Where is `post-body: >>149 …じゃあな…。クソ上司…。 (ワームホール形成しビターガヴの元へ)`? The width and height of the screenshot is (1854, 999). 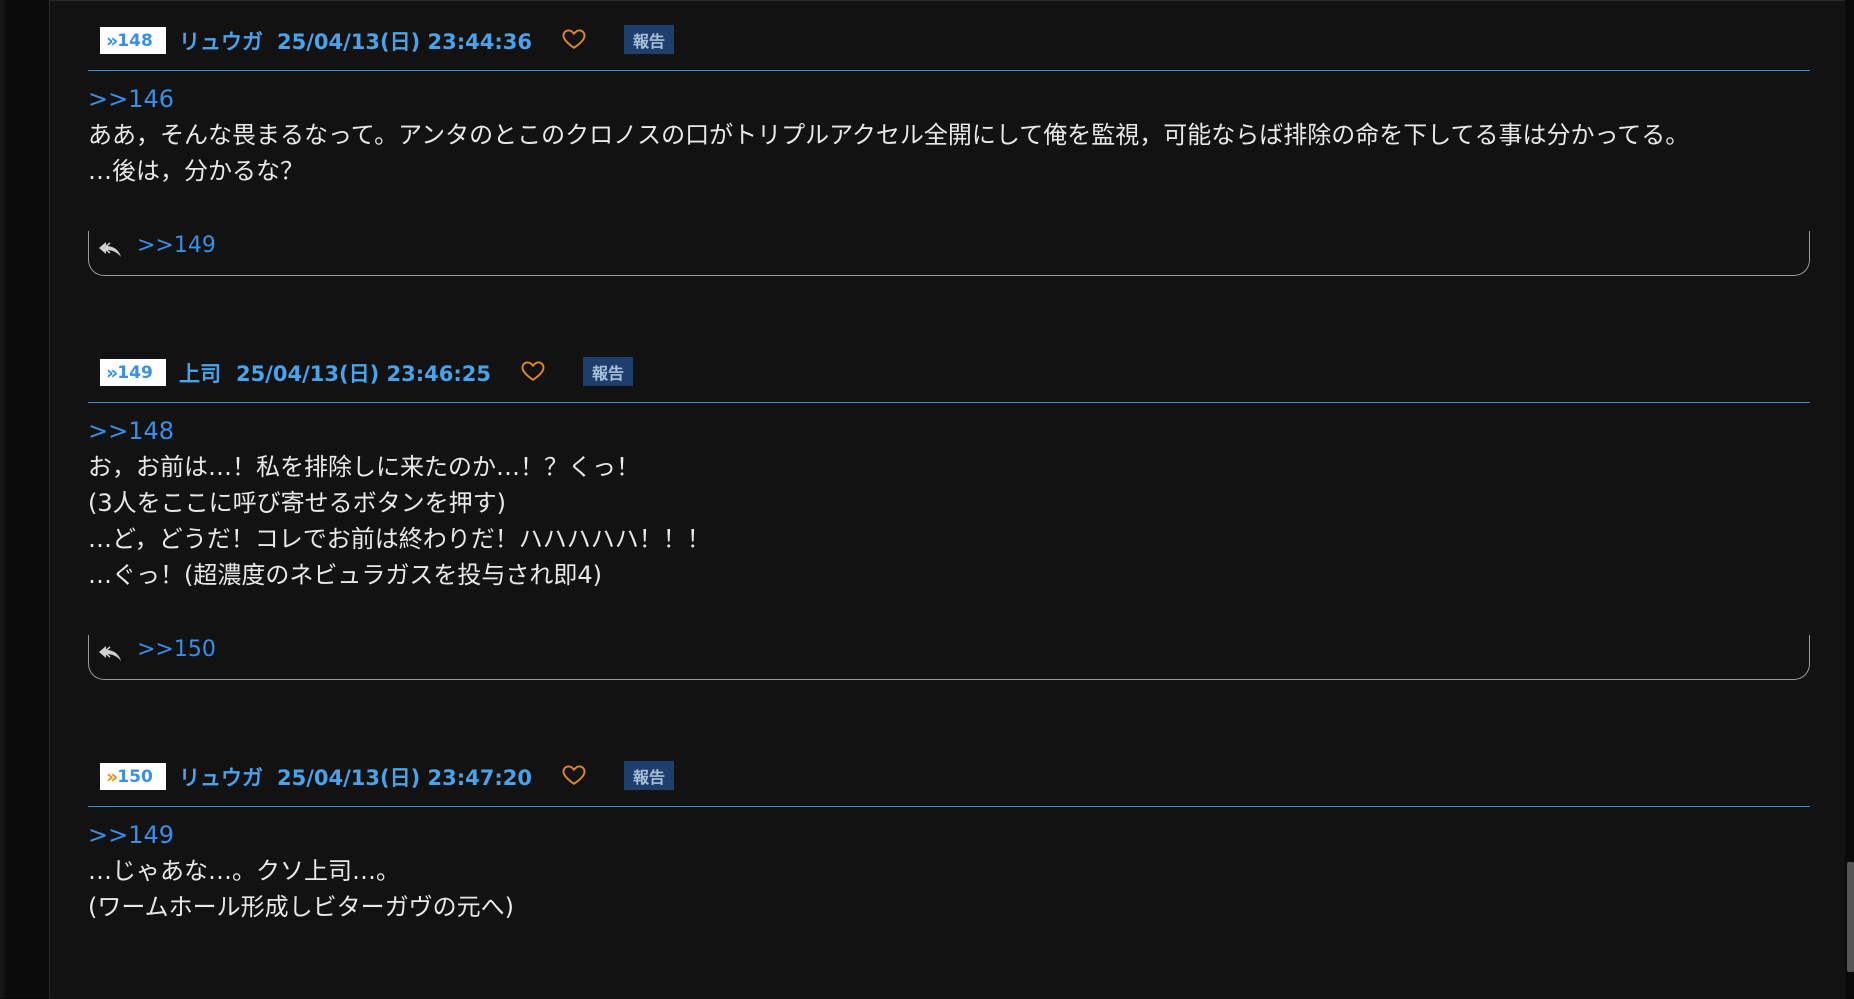 post-body: >>149 …じゃあな…。クソ上司…。 (ワームホール形成しビターガヴの元へ) is located at coordinates (949, 866).